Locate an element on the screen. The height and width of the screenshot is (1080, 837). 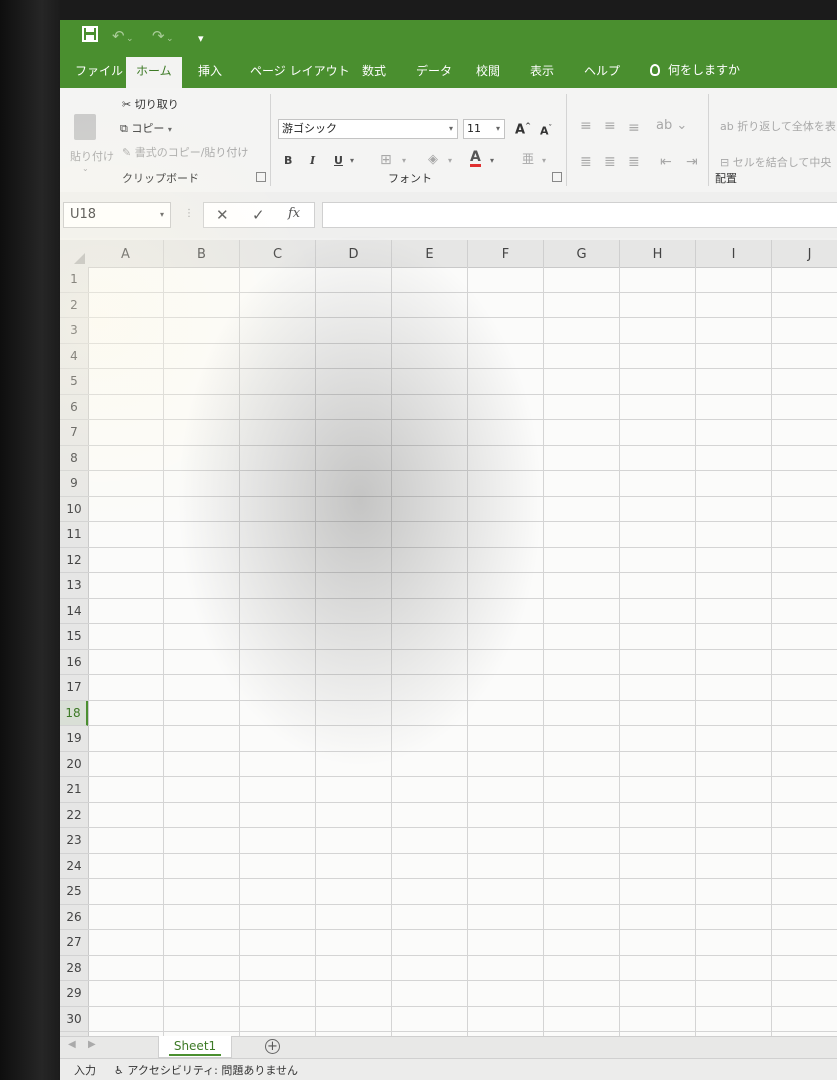
column-header: A is located at coordinates (126, 253).